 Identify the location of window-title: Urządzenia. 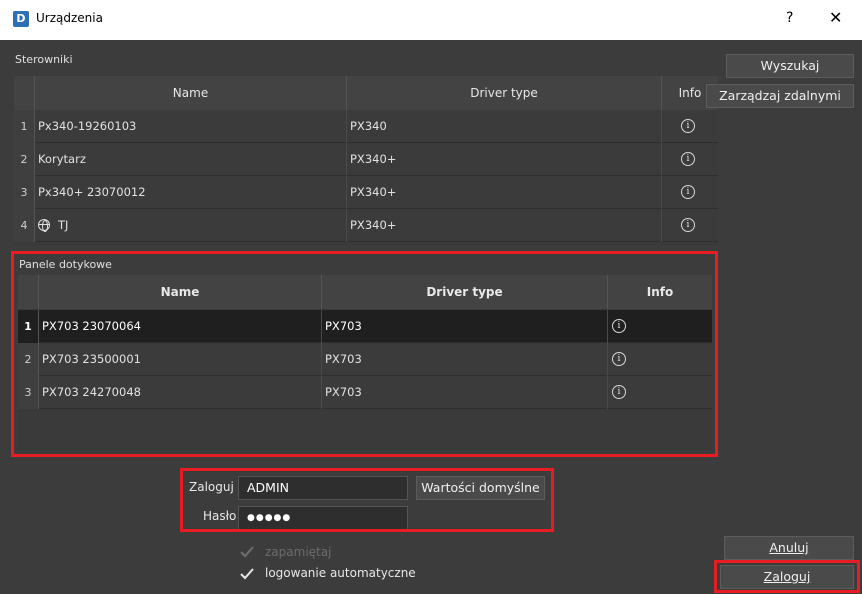
(69, 18).